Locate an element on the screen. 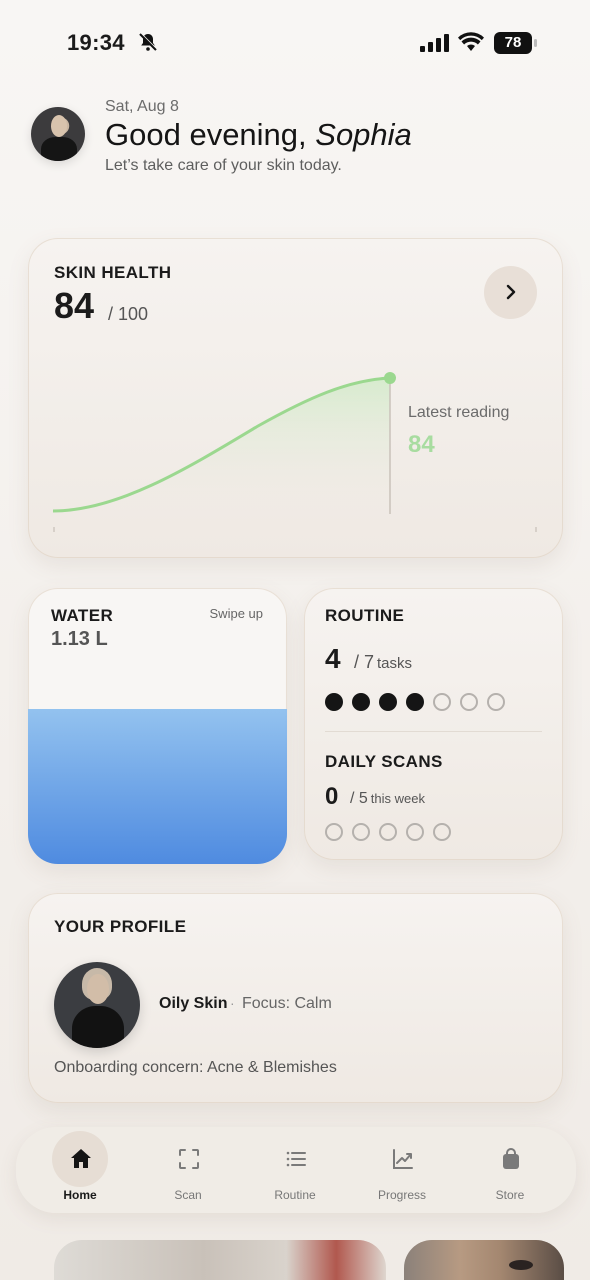 This screenshot has width=590, height=1280. routine-progress-dots is located at coordinates (415, 702).